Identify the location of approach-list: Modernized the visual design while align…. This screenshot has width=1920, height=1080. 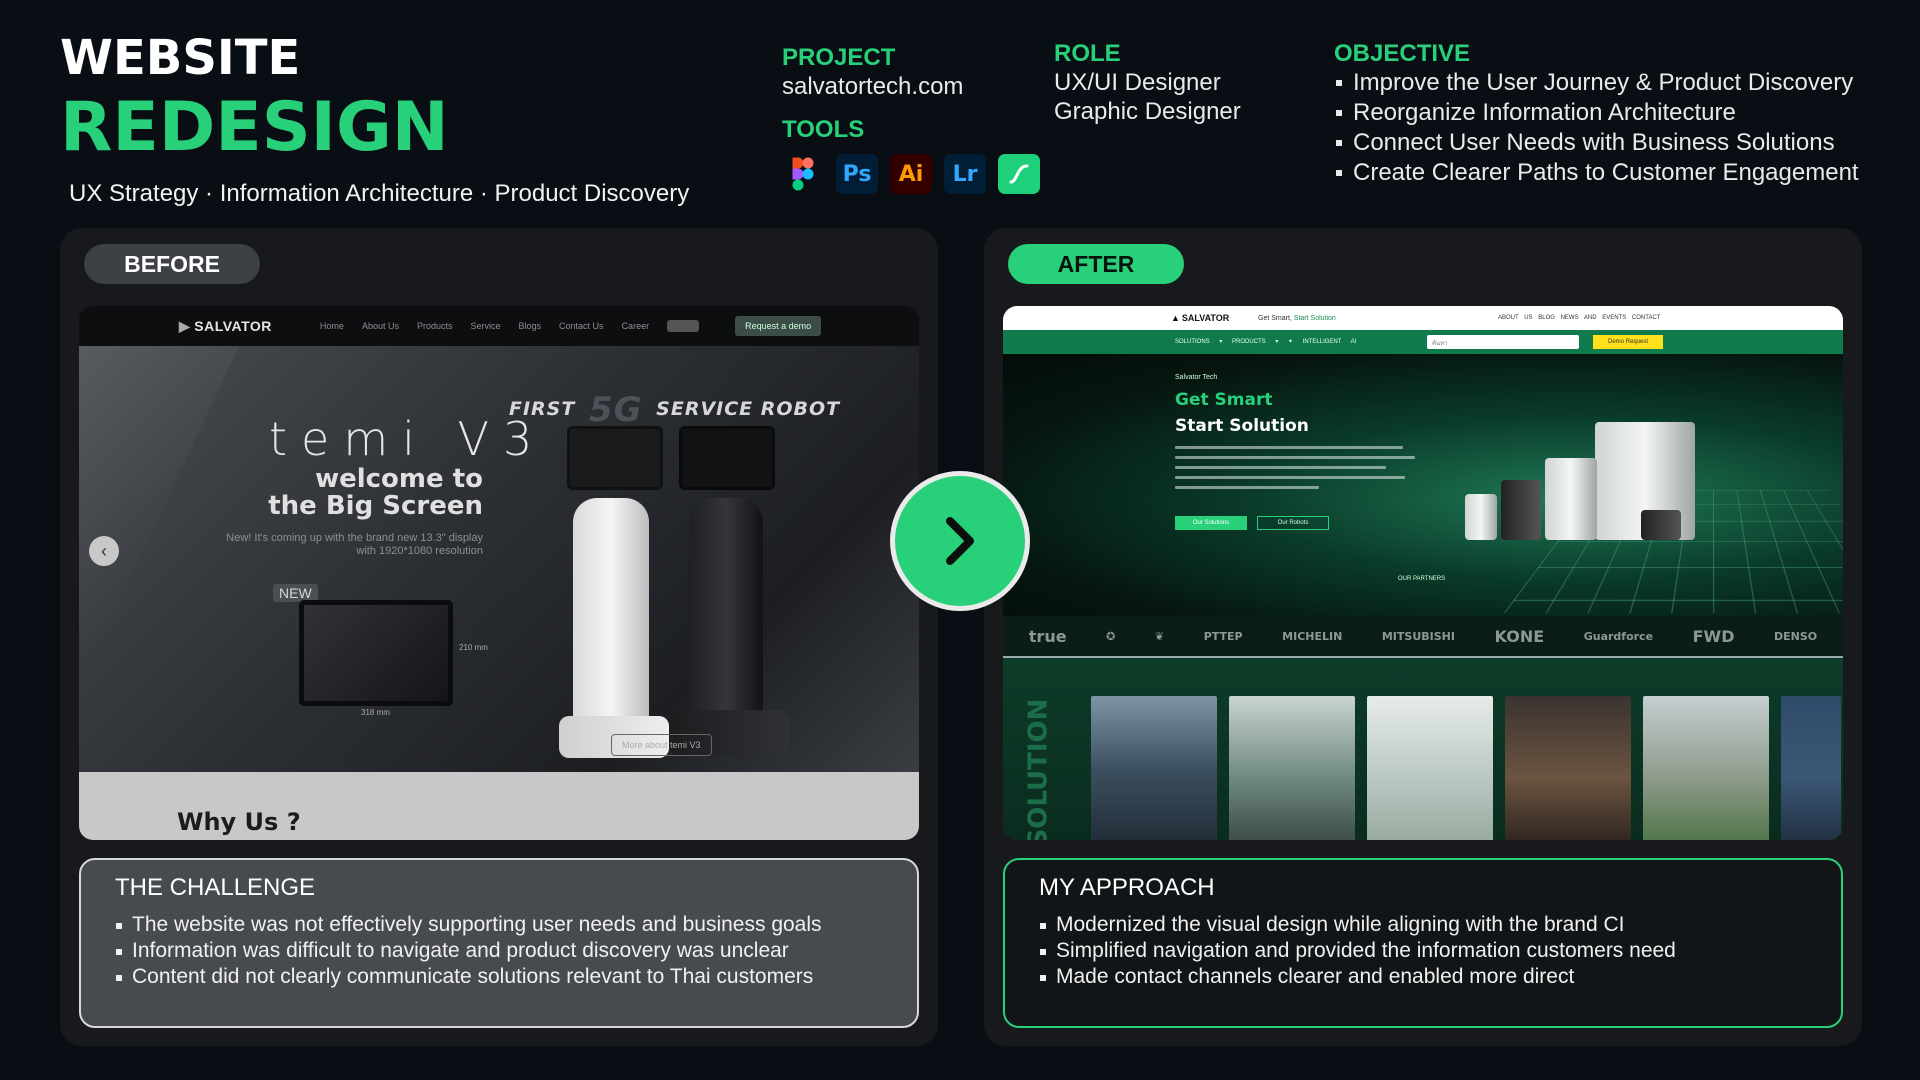
(1423, 951).